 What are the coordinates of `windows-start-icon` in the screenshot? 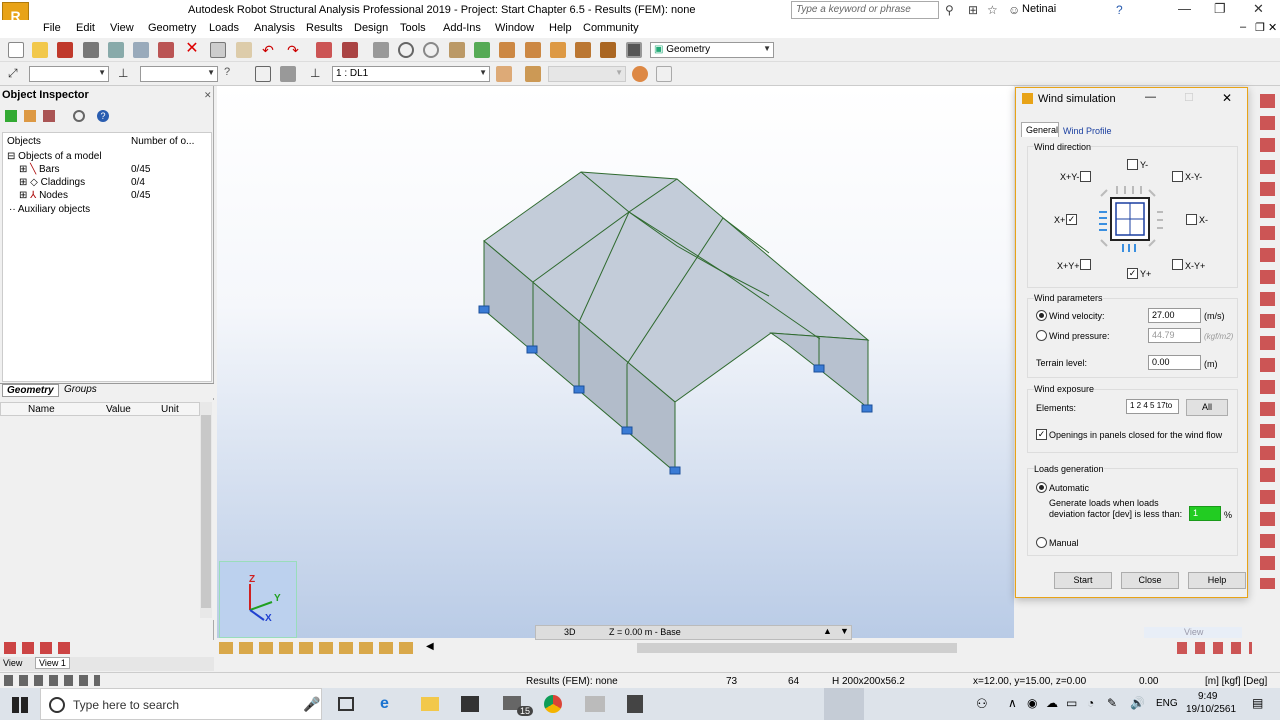 It's located at (20, 705).